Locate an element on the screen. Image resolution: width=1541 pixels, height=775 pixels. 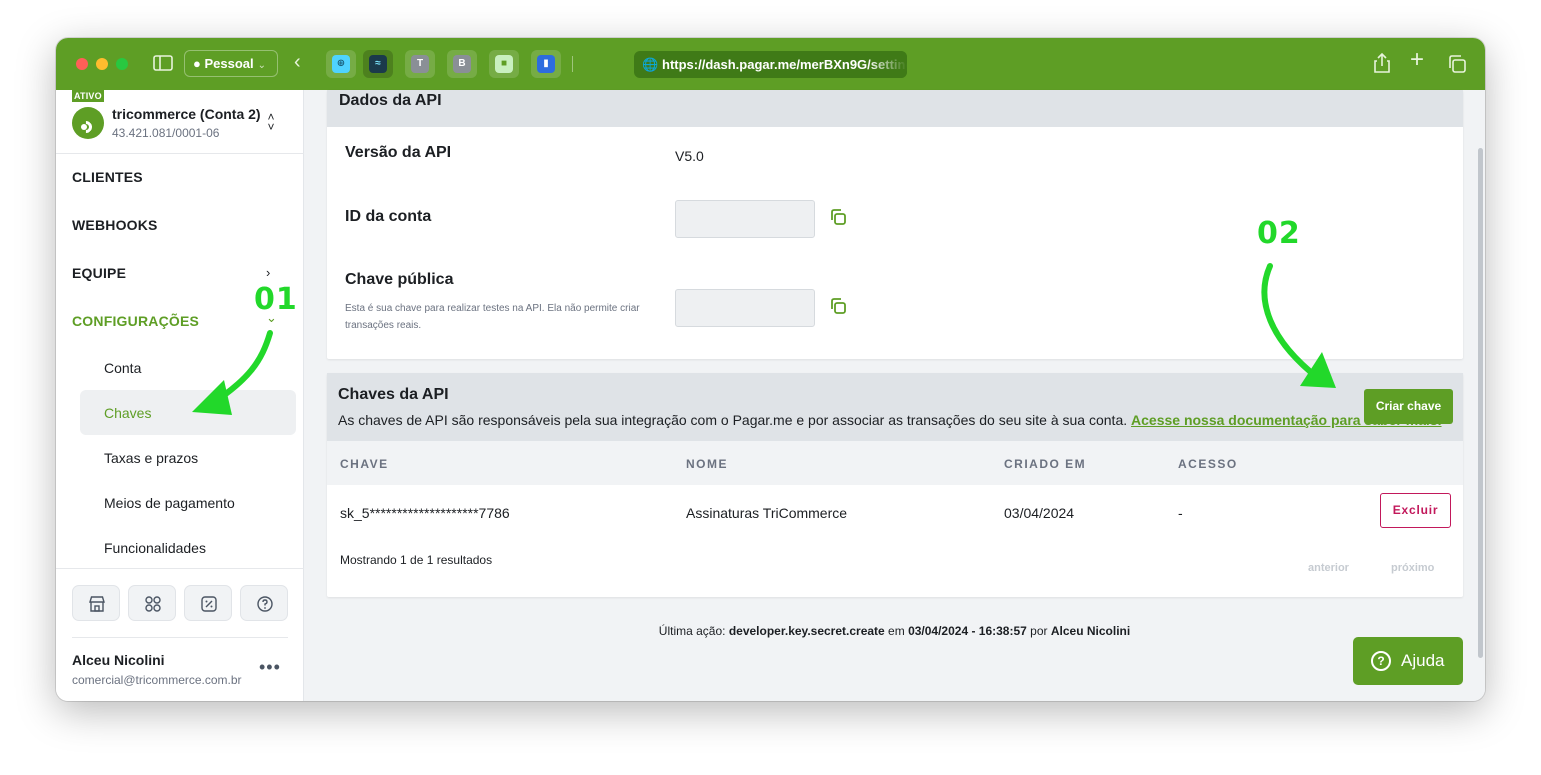
nav-clientes: CLIENTES is located at coordinates (107, 177).